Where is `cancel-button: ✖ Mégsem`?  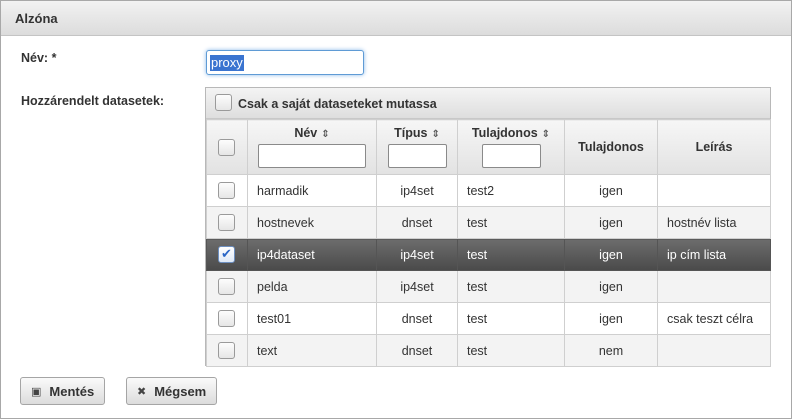
cancel-button: ✖ Mégsem is located at coordinates (172, 391).